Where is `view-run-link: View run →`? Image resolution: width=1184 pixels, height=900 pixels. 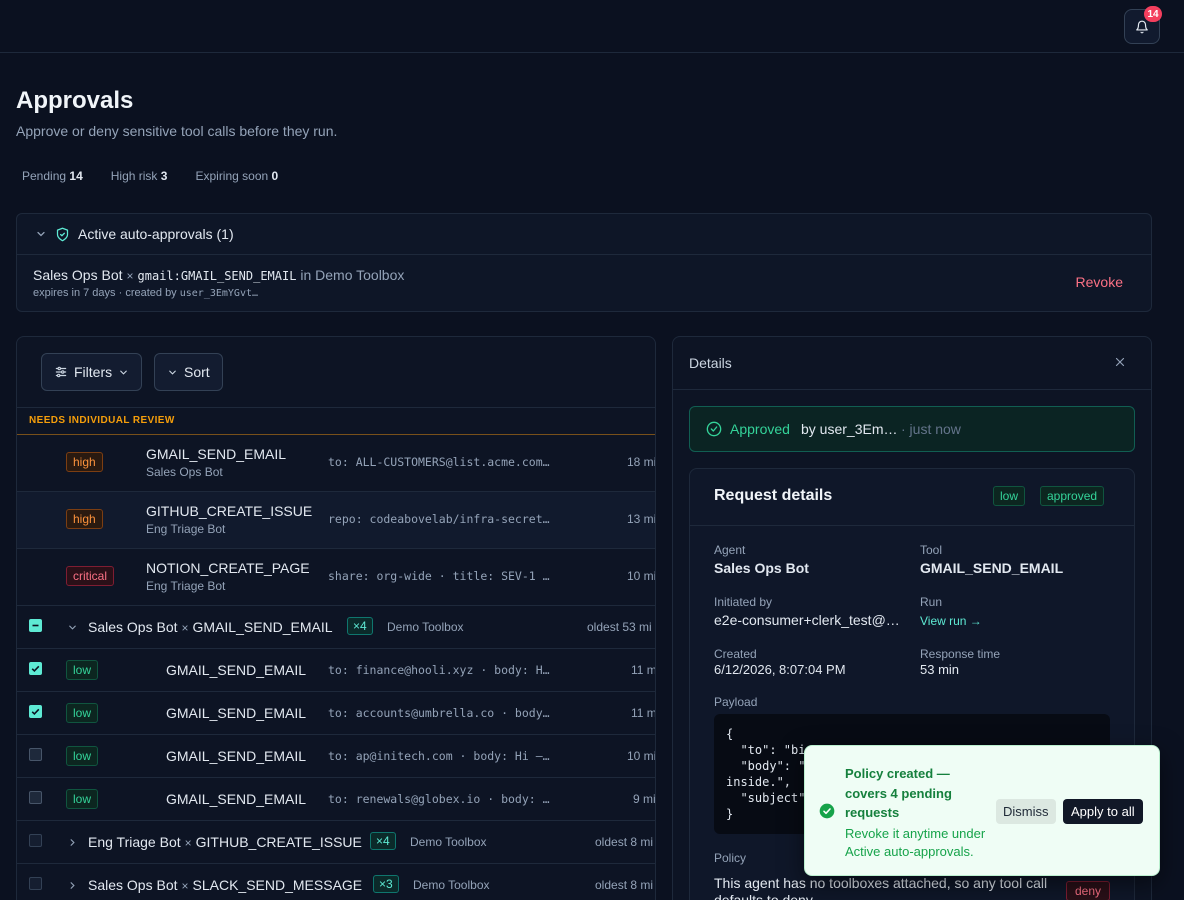 view-run-link: View run → is located at coordinates (951, 621).